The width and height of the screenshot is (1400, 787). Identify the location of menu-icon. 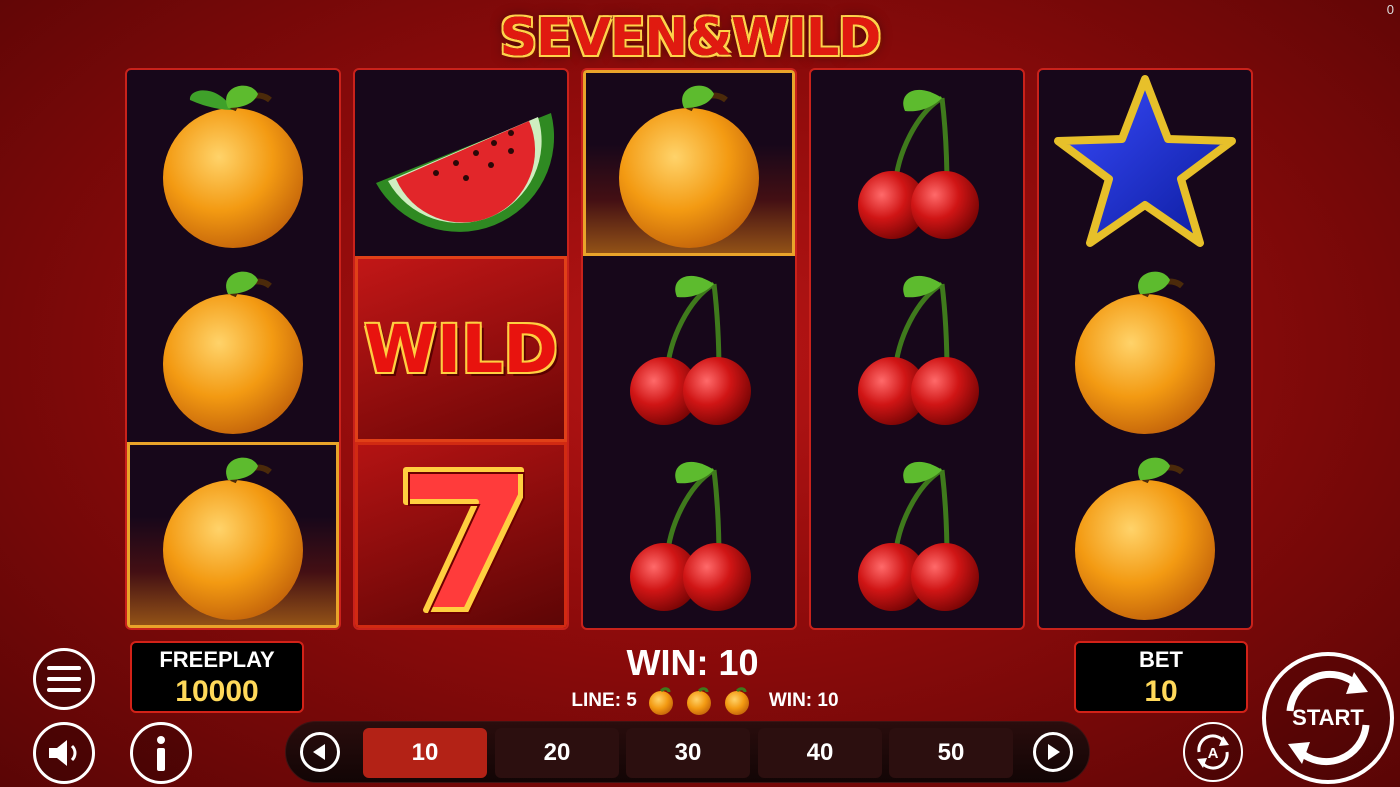
(64, 679).